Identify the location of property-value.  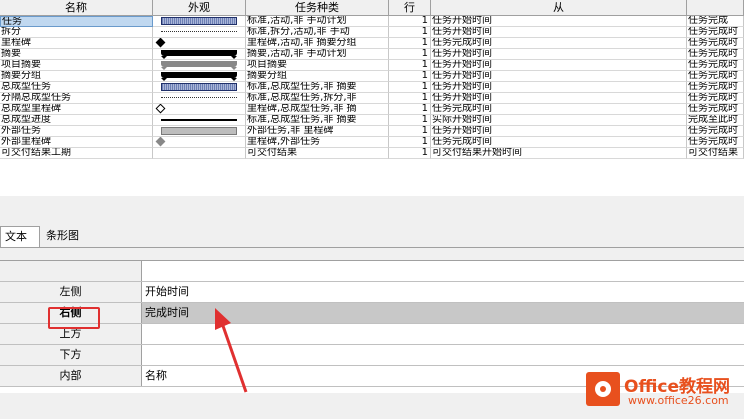
(443, 271).